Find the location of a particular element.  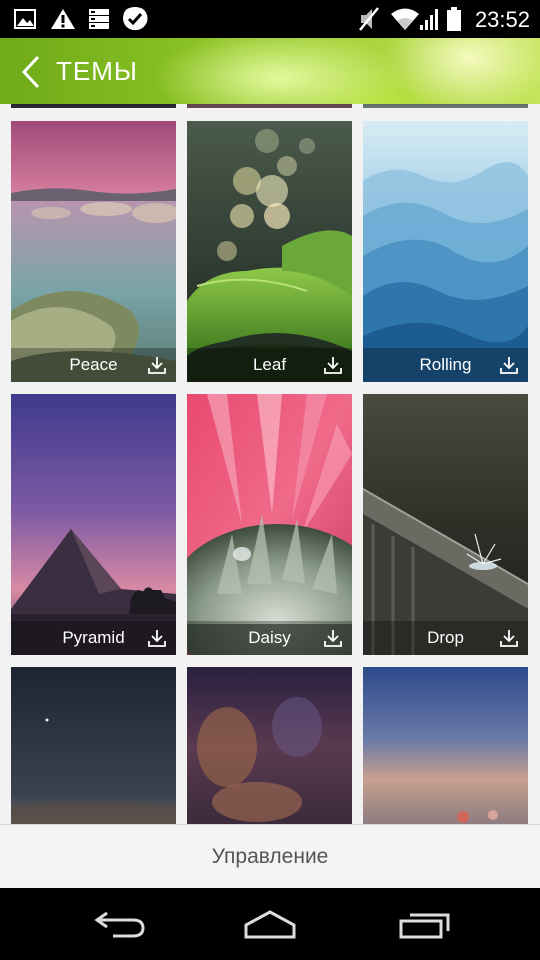

wifi-icon is located at coordinates (405, 19).